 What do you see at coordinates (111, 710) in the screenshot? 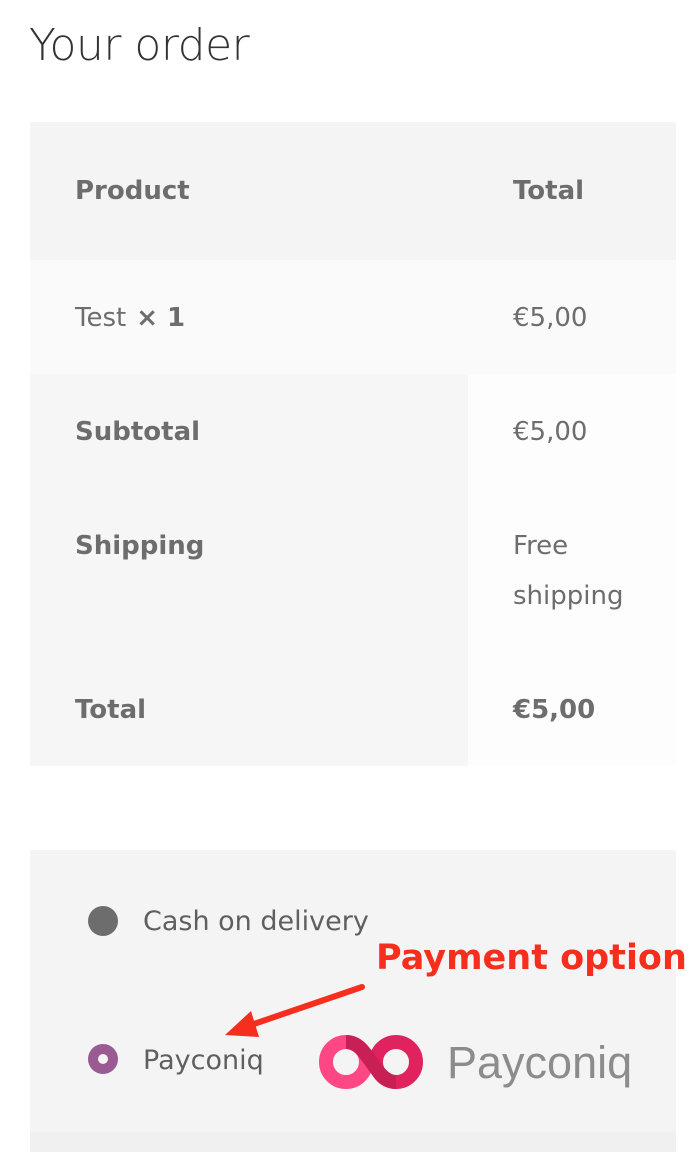
I see `order-total-label: Total` at bounding box center [111, 710].